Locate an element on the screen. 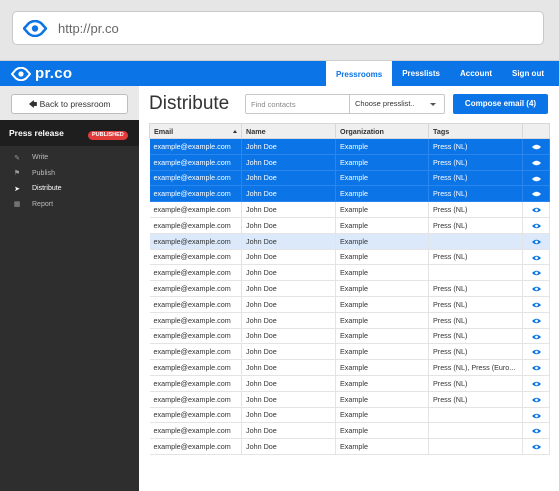 The width and height of the screenshot is (559, 491). page-title: Distribute is located at coordinates (189, 103).